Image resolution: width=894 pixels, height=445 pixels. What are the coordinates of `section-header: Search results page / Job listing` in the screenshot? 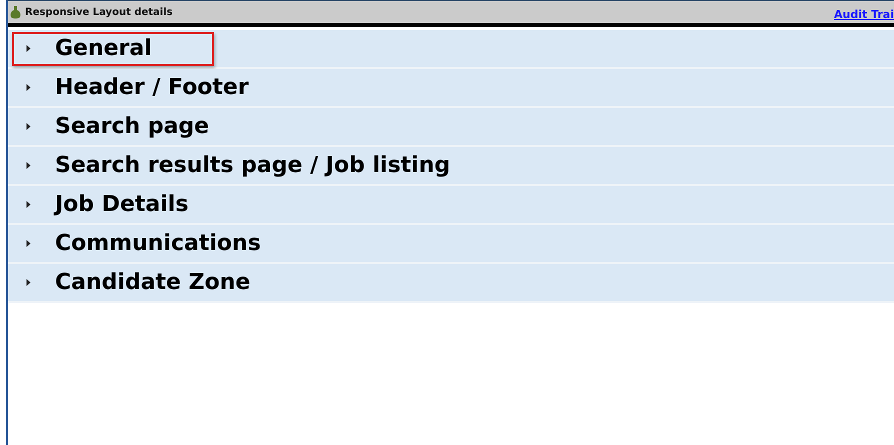 It's located at (262, 165).